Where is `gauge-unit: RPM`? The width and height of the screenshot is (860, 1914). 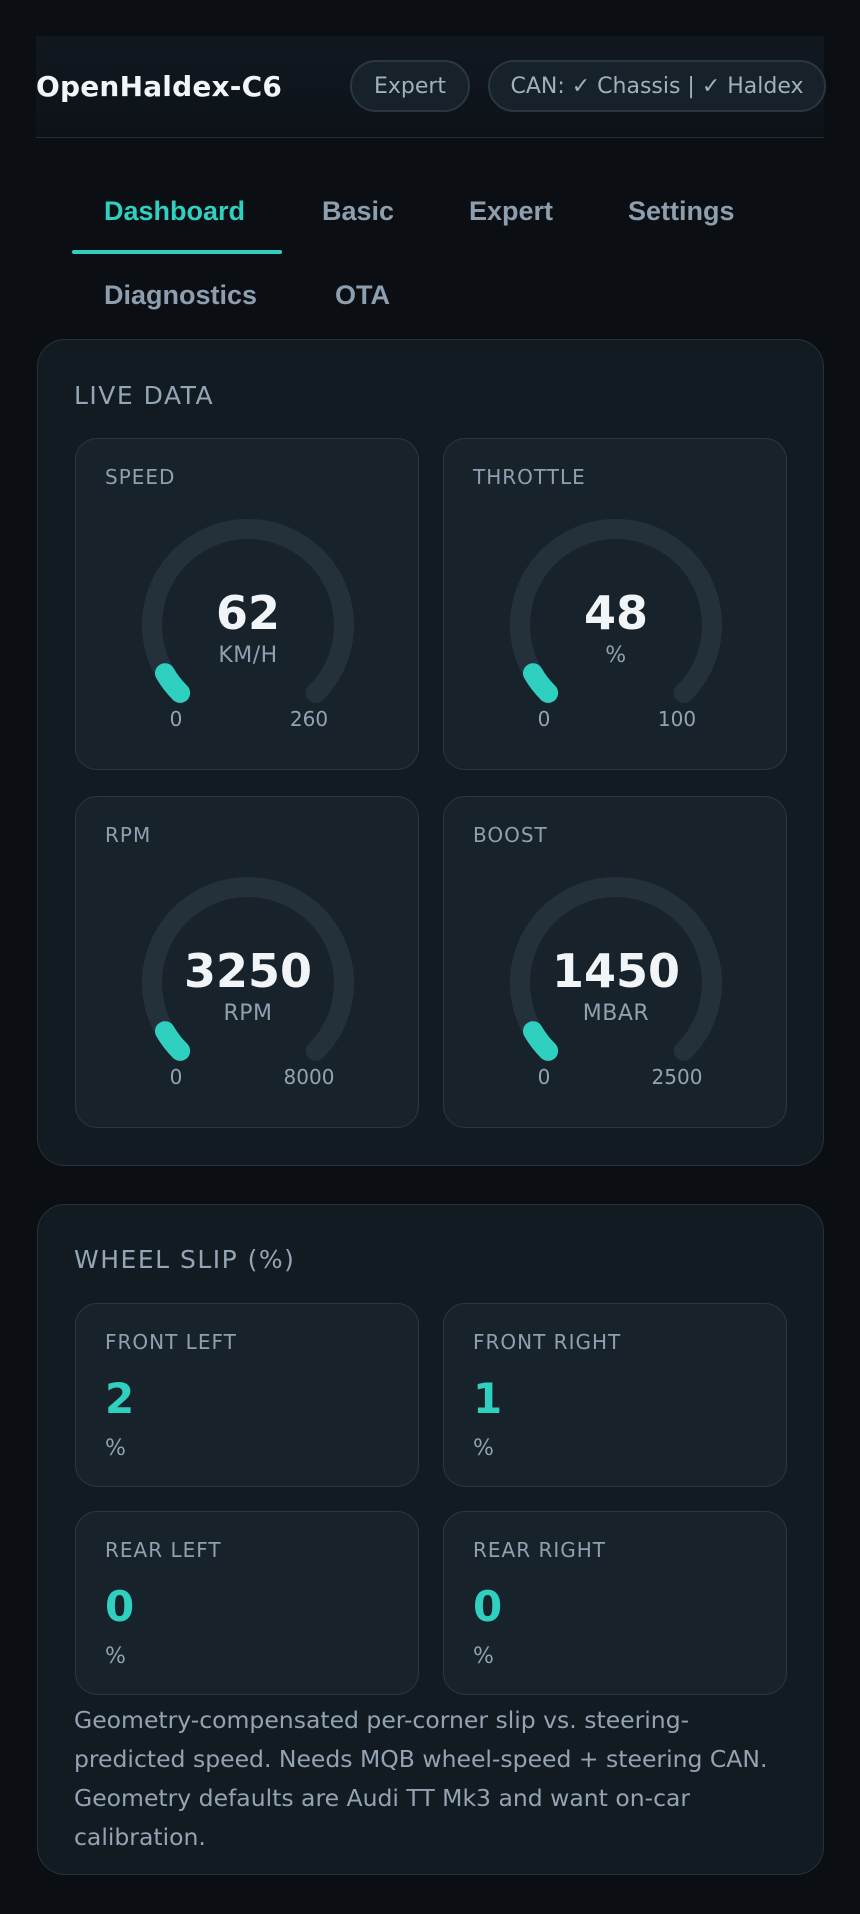
gauge-unit: RPM is located at coordinates (248, 1013).